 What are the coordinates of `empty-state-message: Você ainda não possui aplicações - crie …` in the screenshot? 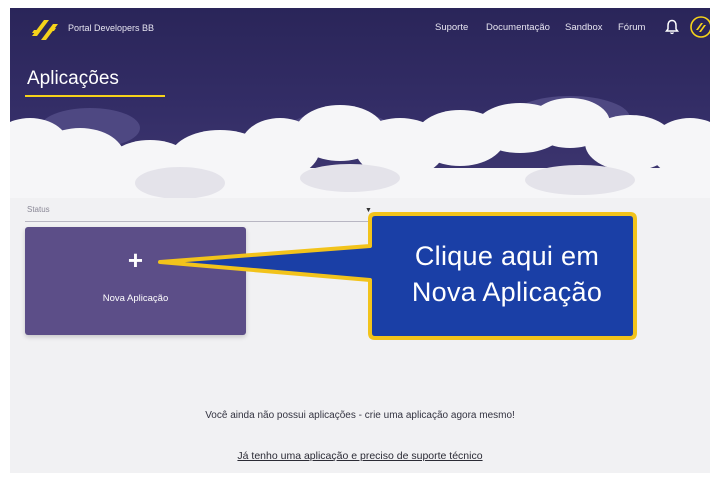 It's located at (360, 415).